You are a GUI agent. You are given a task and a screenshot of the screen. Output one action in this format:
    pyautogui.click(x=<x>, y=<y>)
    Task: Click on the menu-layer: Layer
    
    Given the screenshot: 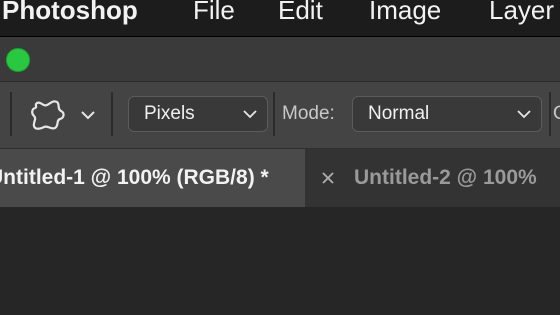 What is the action you would take?
    pyautogui.click(x=521, y=16)
    